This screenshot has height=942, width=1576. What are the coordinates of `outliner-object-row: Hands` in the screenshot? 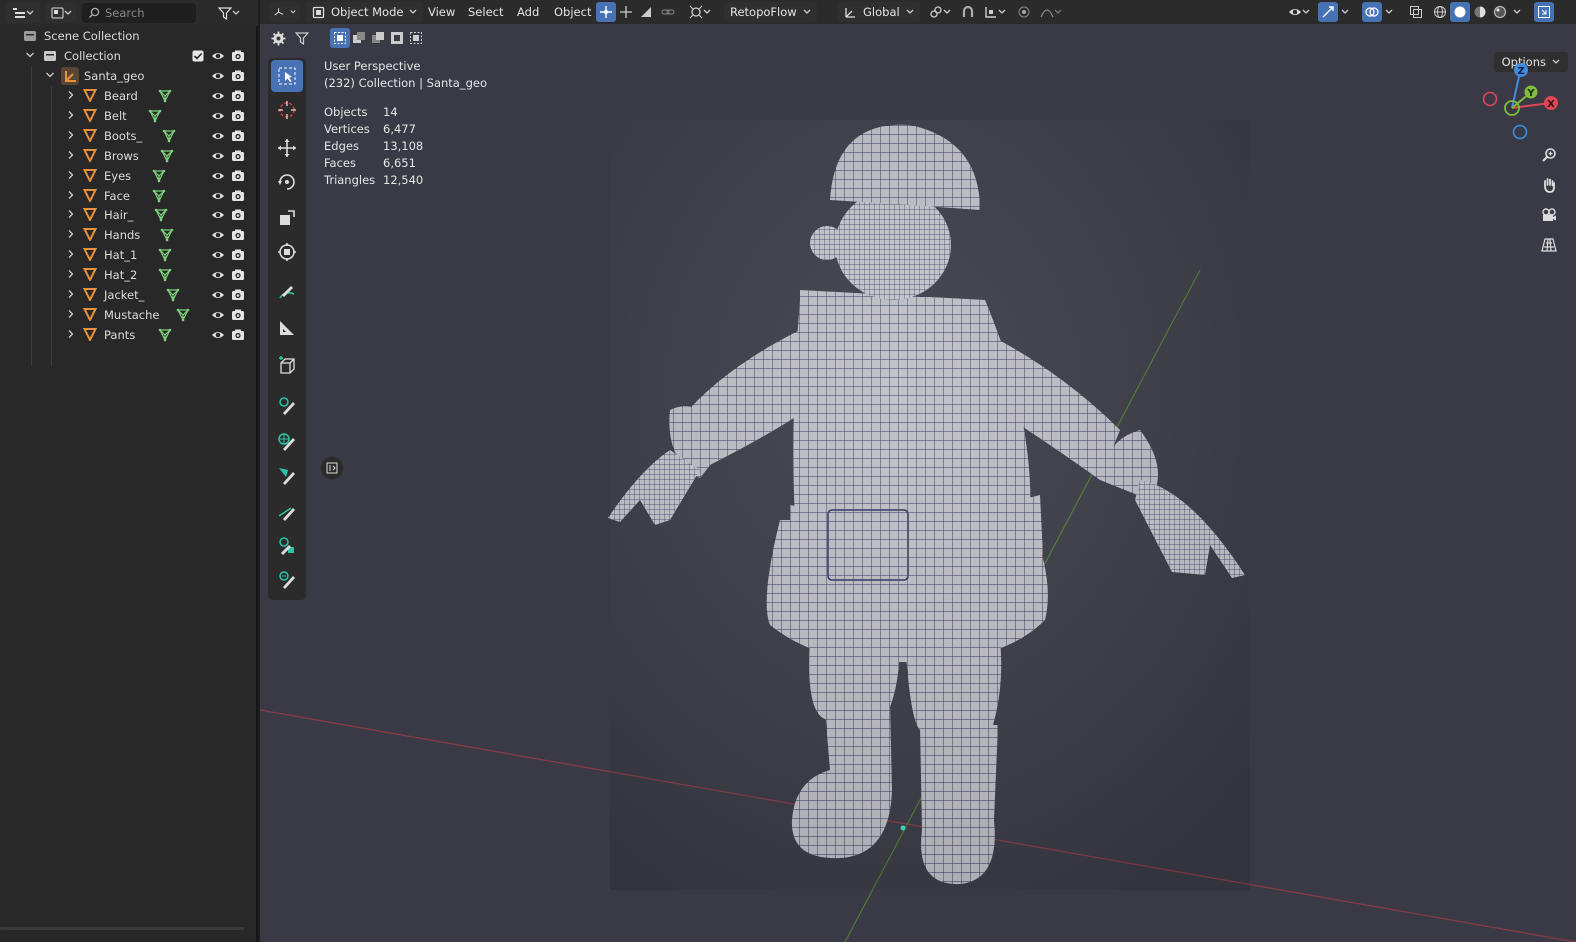 It's located at (128, 235).